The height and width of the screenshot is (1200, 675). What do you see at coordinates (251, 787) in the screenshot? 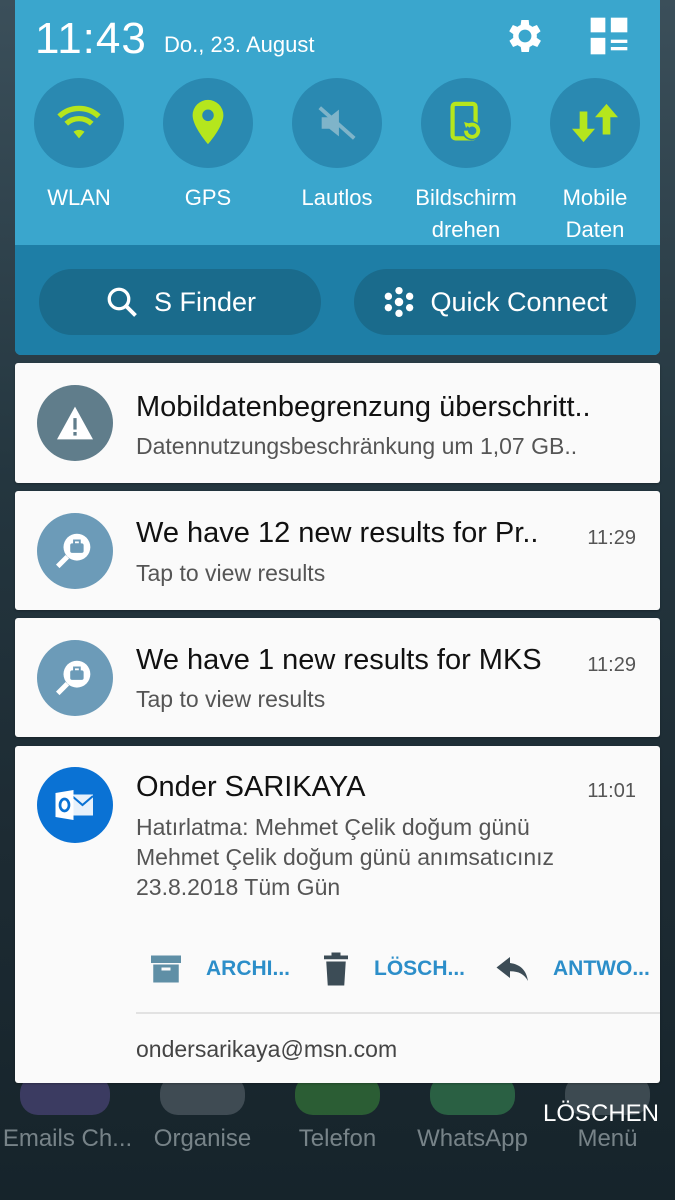
I see `notification-title: Onder SARIKAYA` at bounding box center [251, 787].